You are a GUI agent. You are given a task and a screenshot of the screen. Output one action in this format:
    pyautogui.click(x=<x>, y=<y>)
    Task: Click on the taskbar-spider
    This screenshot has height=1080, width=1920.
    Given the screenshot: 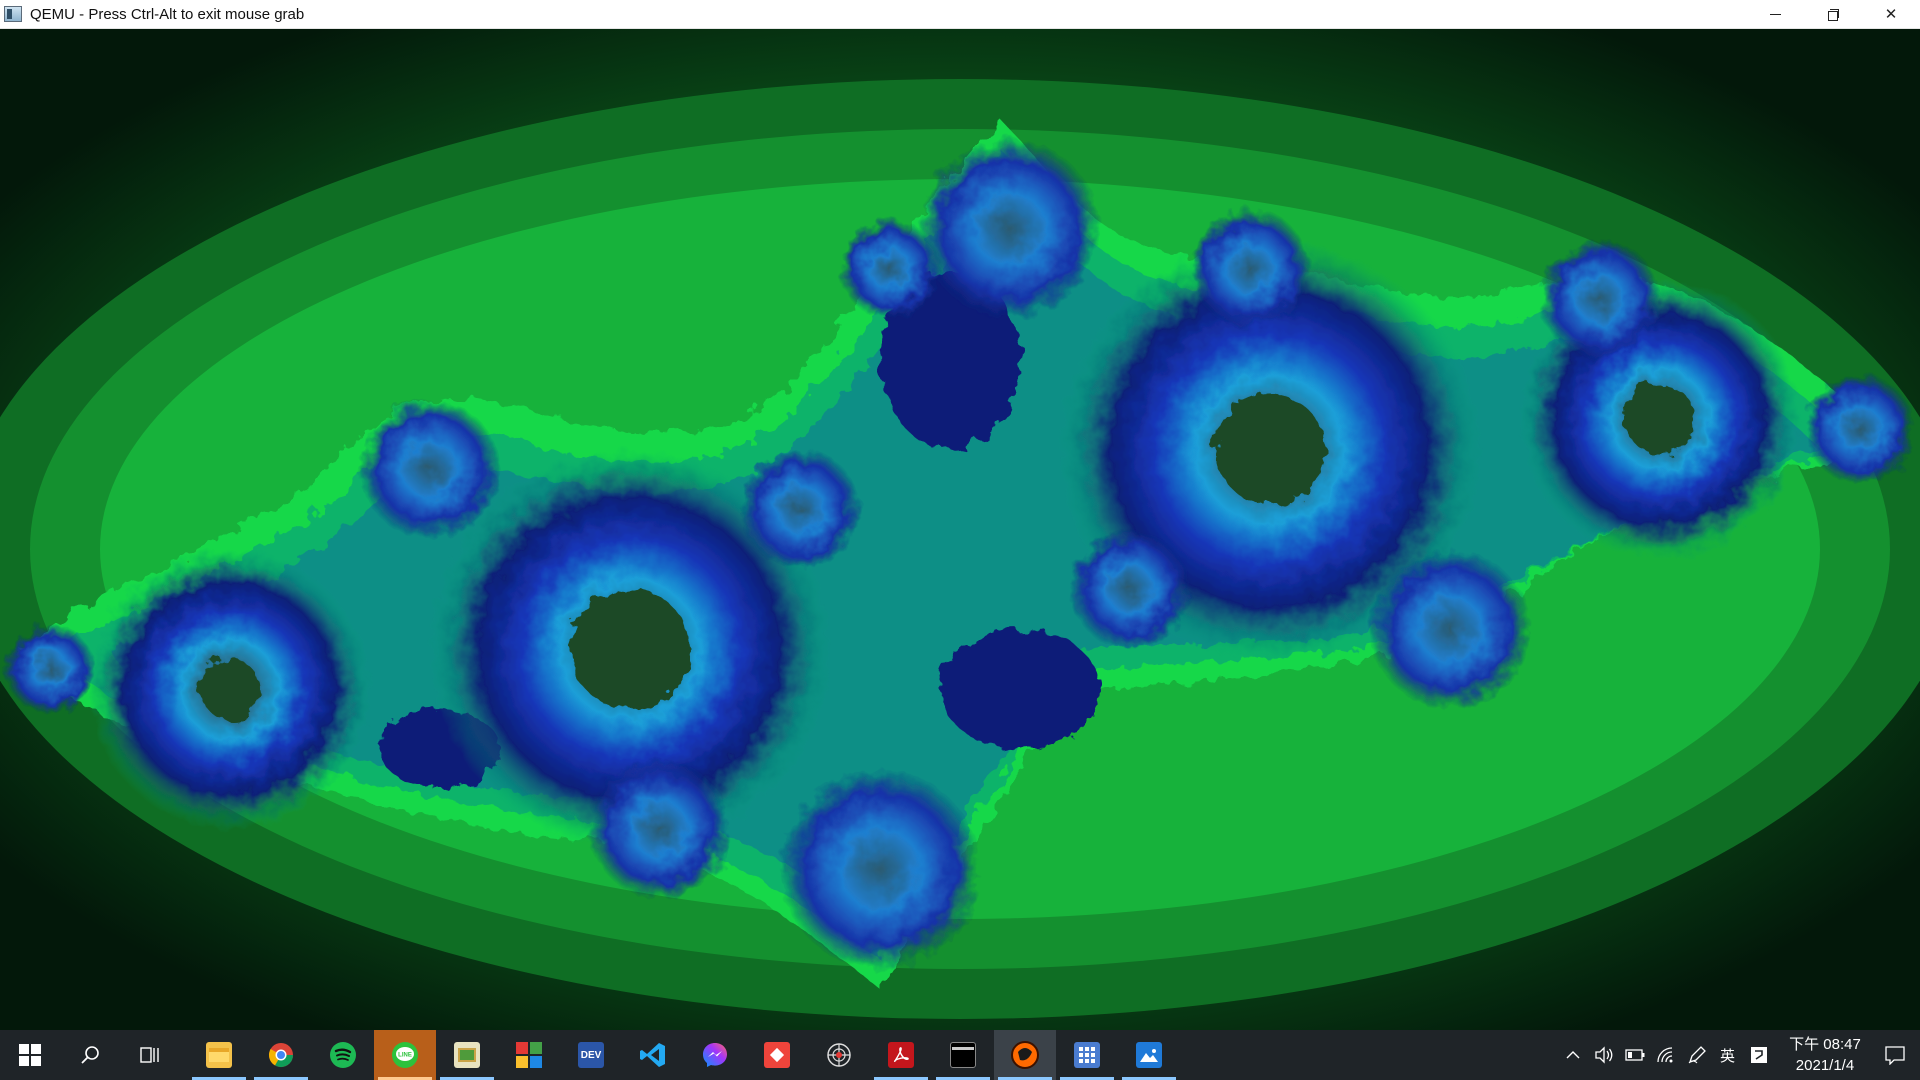 What is the action you would take?
    pyautogui.click(x=839, y=1055)
    